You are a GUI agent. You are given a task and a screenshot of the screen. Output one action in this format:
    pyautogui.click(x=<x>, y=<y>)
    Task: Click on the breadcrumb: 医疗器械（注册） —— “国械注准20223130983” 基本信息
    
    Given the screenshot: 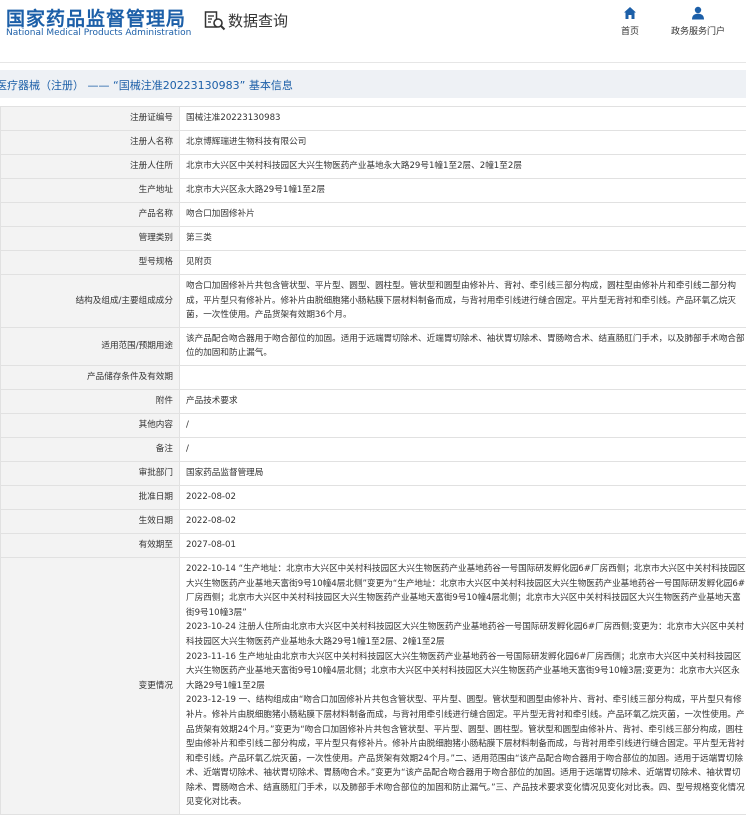 What is the action you would take?
    pyautogui.click(x=146, y=85)
    